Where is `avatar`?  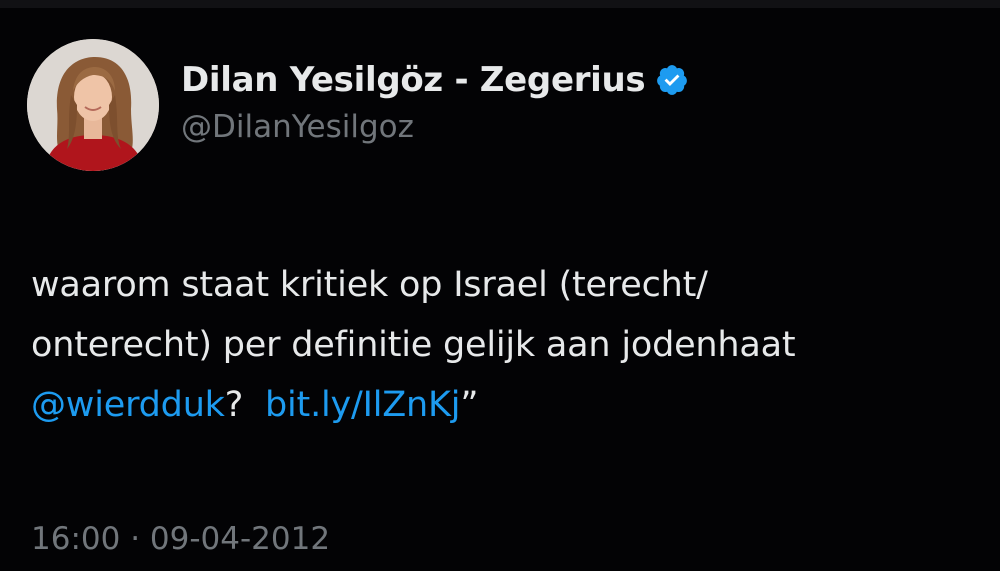 avatar is located at coordinates (93, 105).